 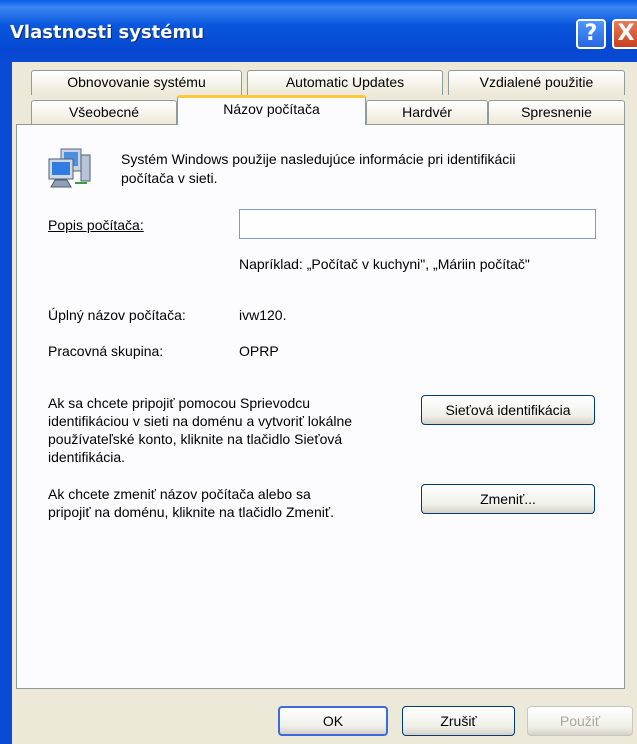 I want to click on close-icon: X, so click(x=624, y=34).